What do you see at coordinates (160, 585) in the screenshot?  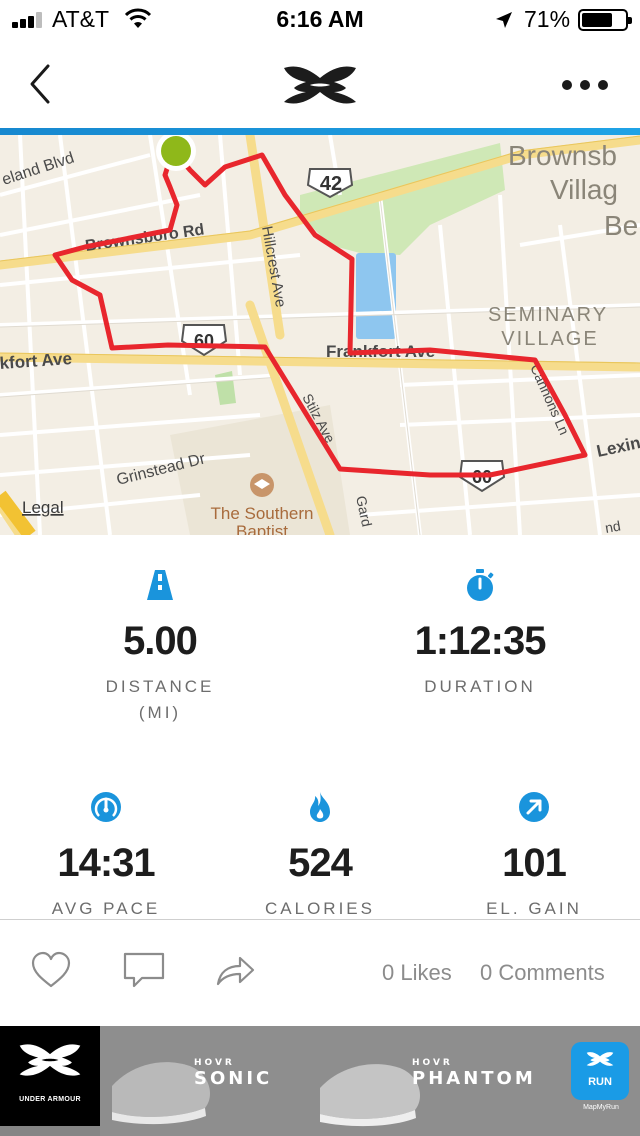 I see `road-icon` at bounding box center [160, 585].